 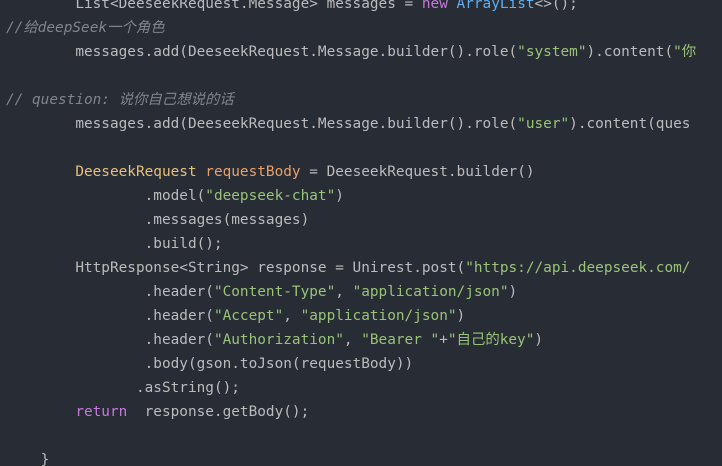 I want to click on code-line: // question: 说你自己想说的话, so click(x=120, y=100).